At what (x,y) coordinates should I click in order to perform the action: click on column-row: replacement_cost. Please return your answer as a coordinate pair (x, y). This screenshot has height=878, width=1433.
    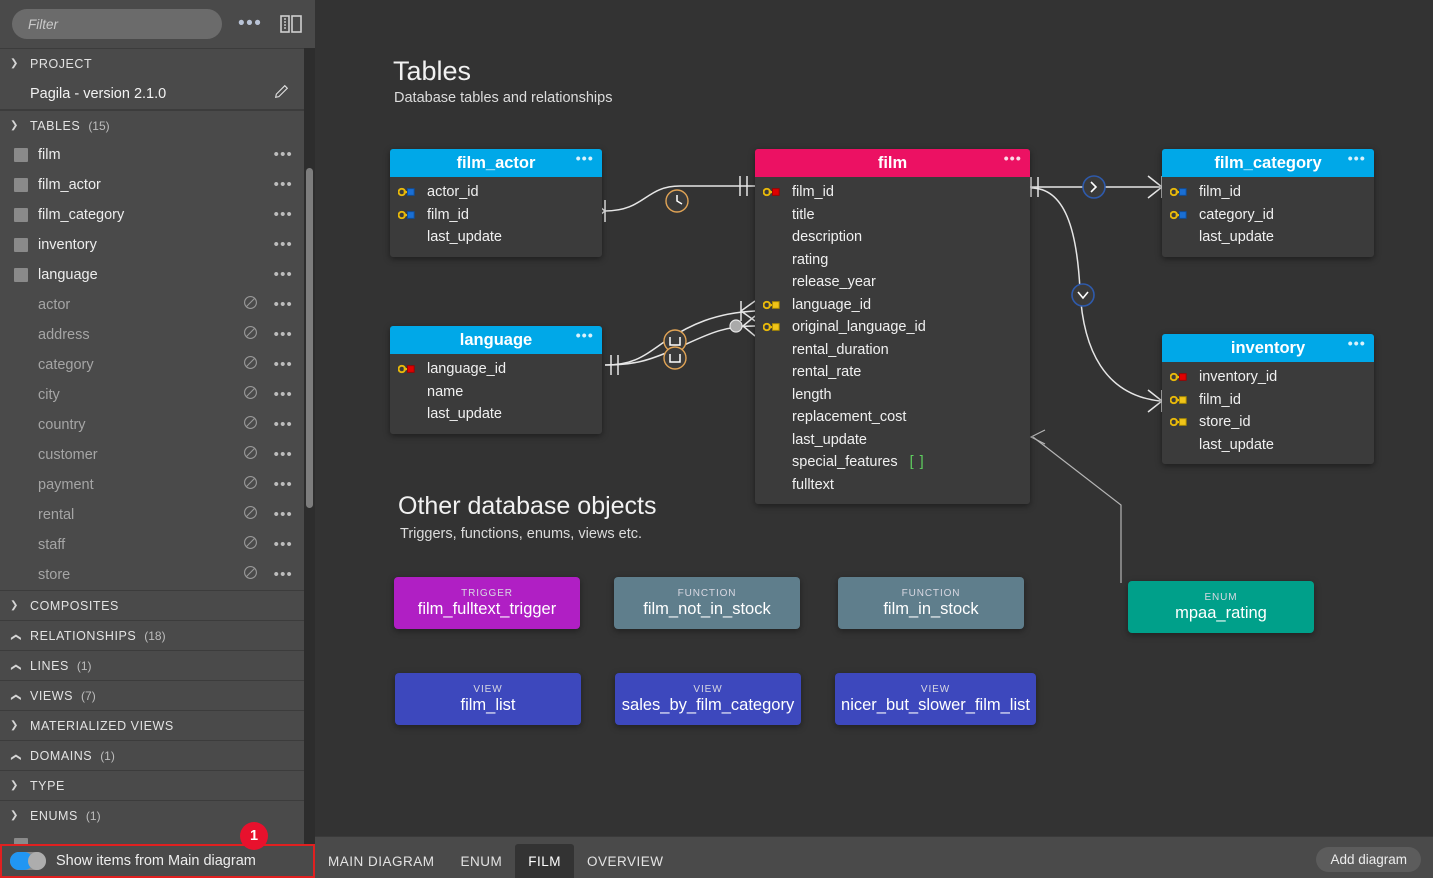
    Looking at the image, I should click on (892, 417).